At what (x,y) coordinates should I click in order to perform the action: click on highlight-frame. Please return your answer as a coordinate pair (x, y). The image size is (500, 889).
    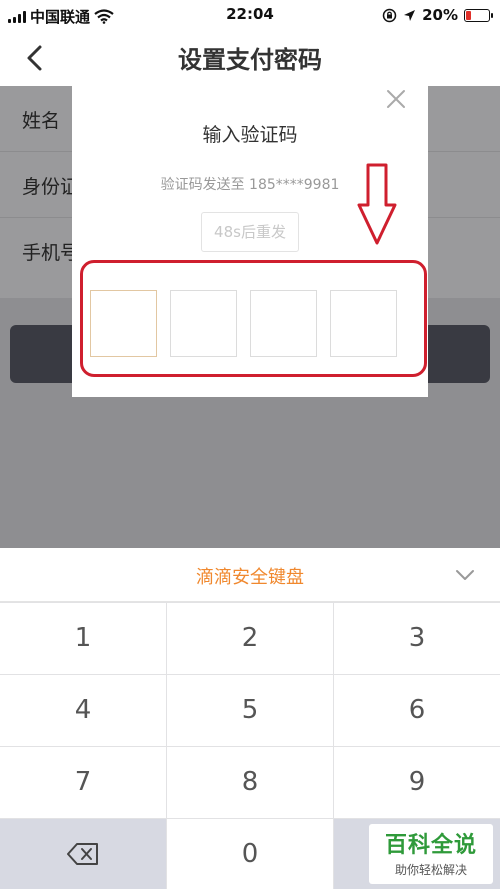
    Looking at the image, I should click on (253, 318).